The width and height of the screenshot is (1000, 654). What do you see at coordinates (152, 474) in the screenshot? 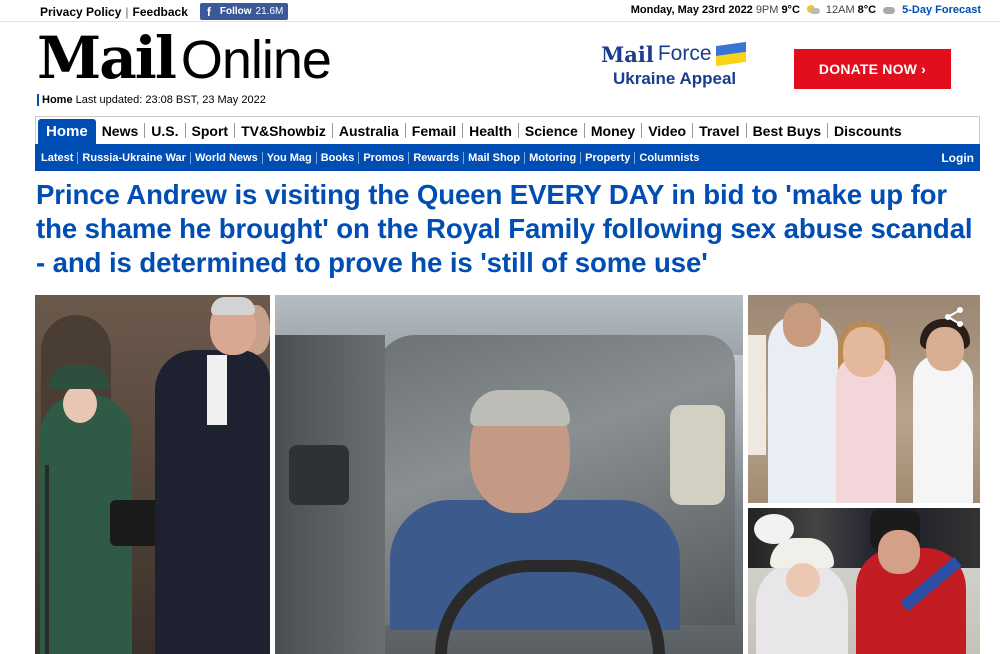
I see `photo-queen-and-andrew` at bounding box center [152, 474].